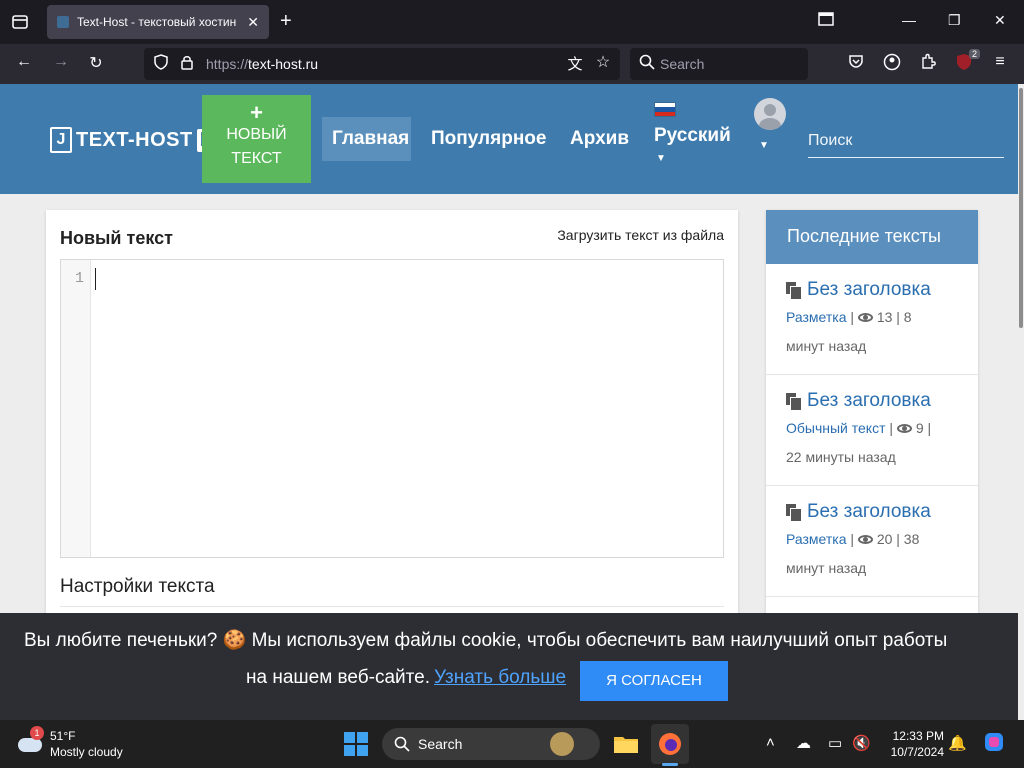  I want to click on volume-icon: 🔇, so click(861, 743).